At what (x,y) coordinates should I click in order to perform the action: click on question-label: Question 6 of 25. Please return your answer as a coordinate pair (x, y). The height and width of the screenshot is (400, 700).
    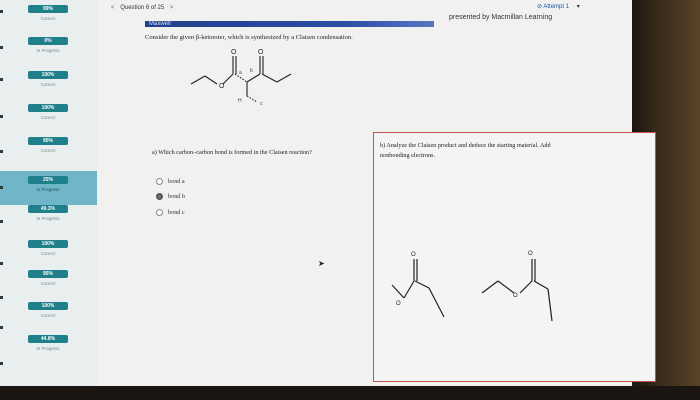
    Looking at the image, I should click on (142, 8).